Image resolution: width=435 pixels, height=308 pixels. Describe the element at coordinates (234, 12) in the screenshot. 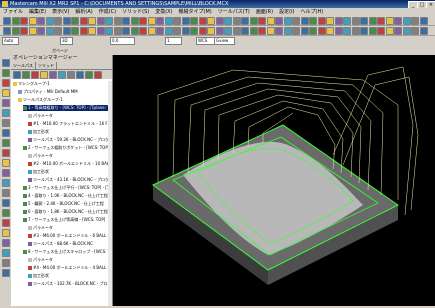

I see `menu-item: ツールパス(T)` at that location.